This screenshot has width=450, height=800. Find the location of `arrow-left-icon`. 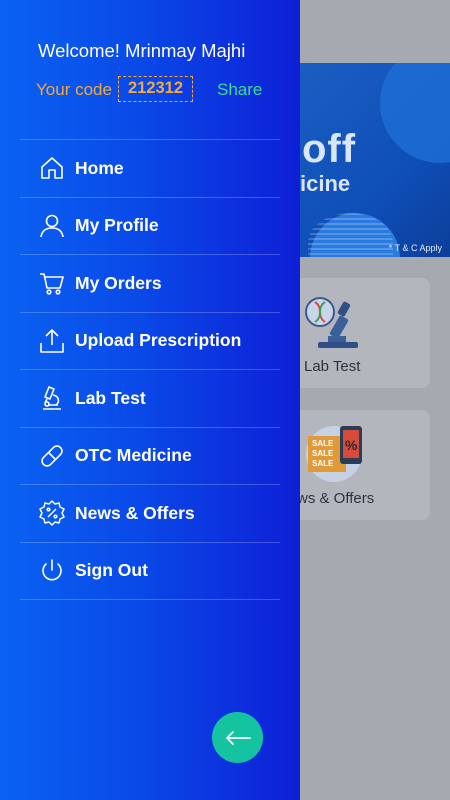

arrow-left-icon is located at coordinates (238, 737).